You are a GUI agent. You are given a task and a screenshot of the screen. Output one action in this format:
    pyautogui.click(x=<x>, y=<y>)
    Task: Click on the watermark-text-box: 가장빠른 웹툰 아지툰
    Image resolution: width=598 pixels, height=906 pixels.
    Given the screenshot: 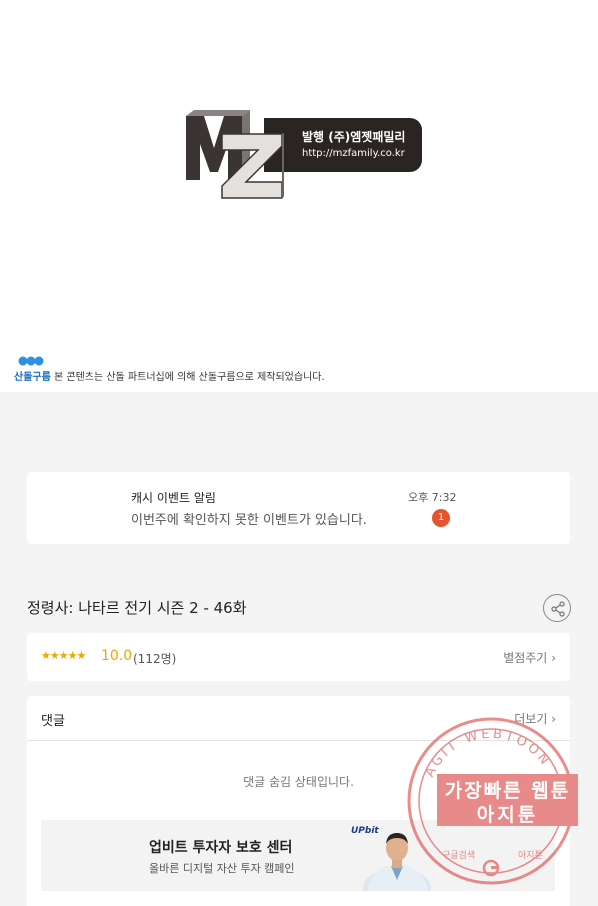 What is the action you would take?
    pyautogui.click(x=507, y=800)
    